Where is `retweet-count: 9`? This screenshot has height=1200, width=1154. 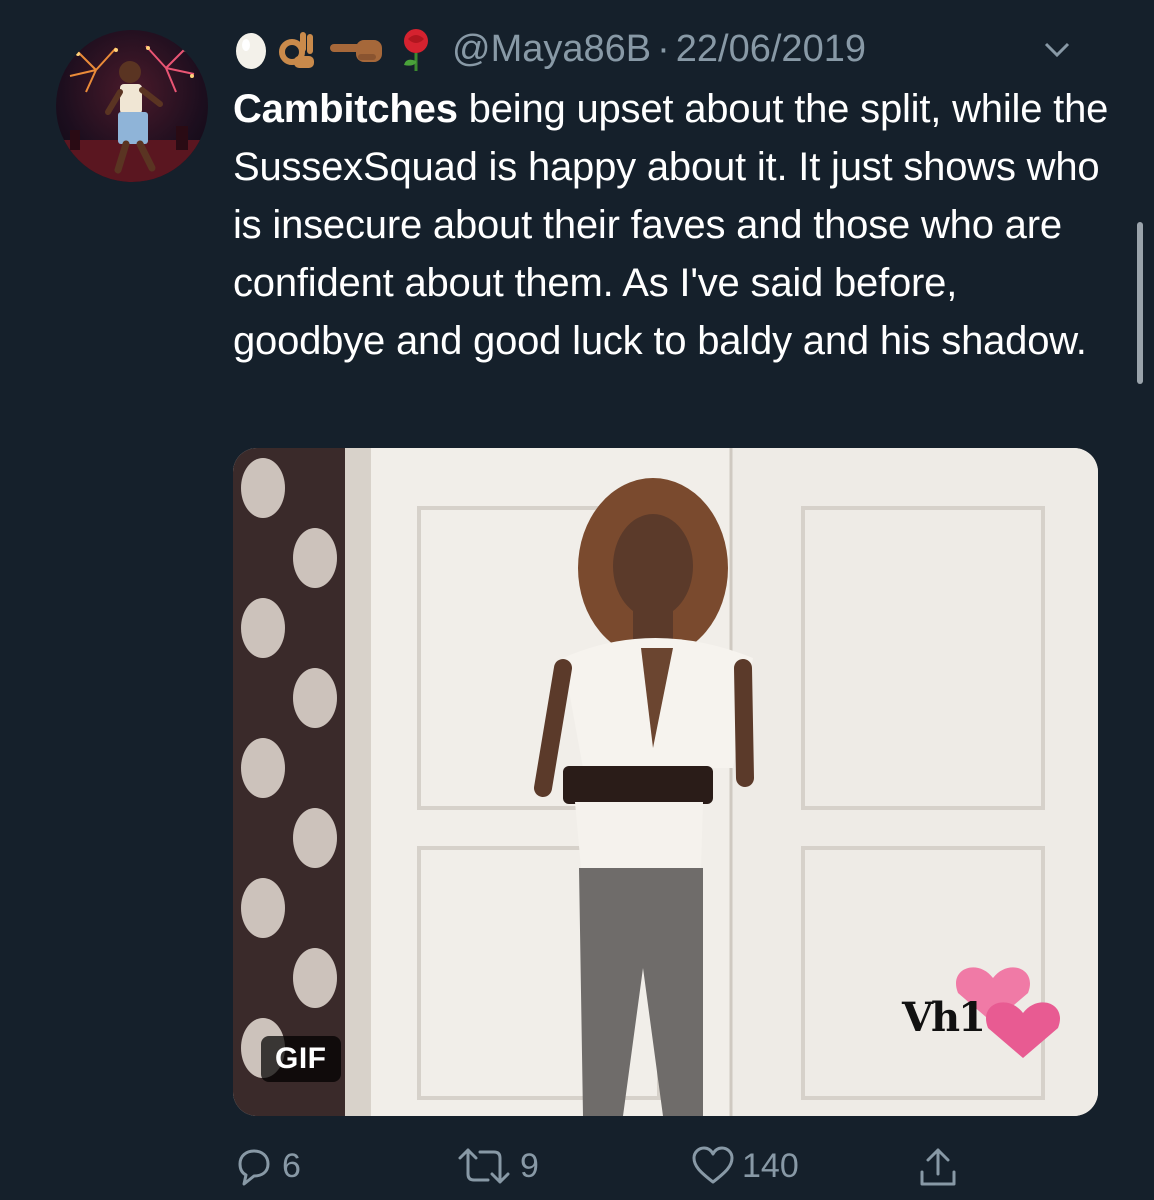
retweet-count: 9 is located at coordinates (529, 1165).